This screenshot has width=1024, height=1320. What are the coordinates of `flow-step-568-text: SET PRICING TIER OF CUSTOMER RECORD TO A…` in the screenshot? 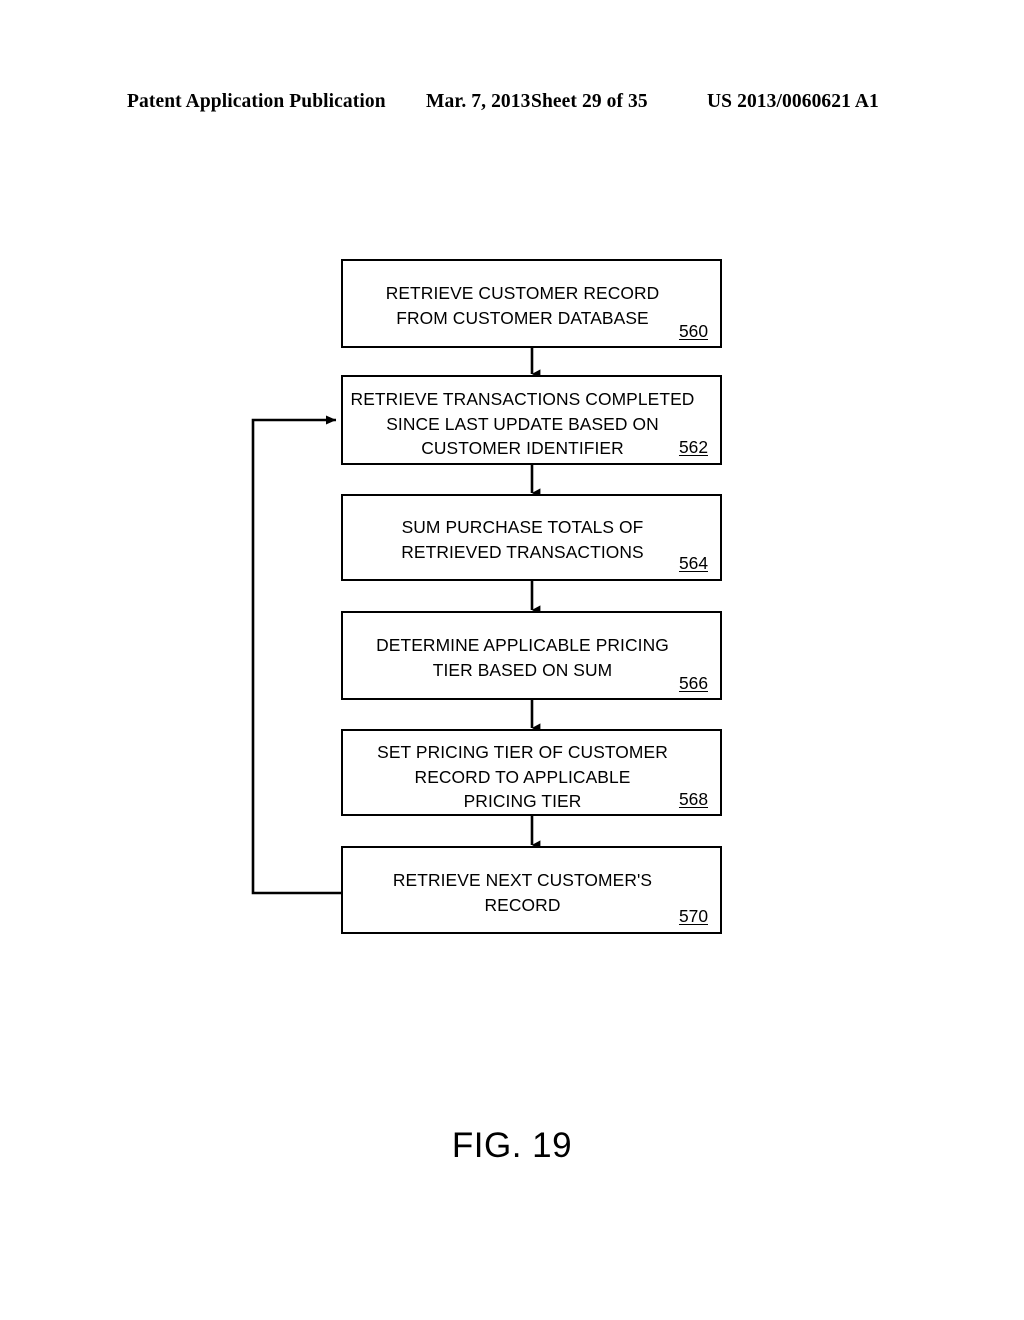 It's located at (522, 776).